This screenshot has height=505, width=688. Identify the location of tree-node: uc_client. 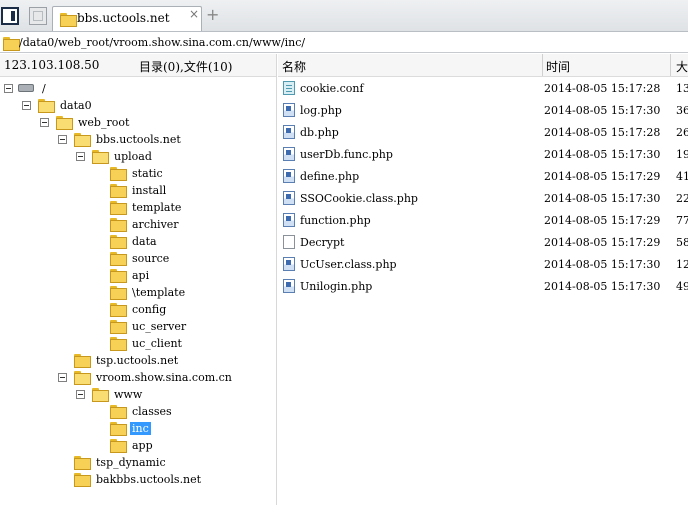
(182, 343).